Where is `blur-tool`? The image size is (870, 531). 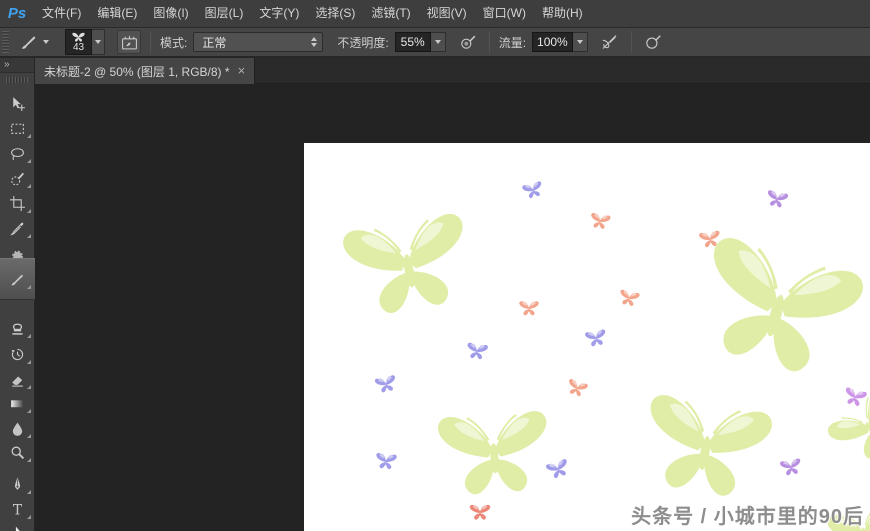 blur-tool is located at coordinates (17, 428).